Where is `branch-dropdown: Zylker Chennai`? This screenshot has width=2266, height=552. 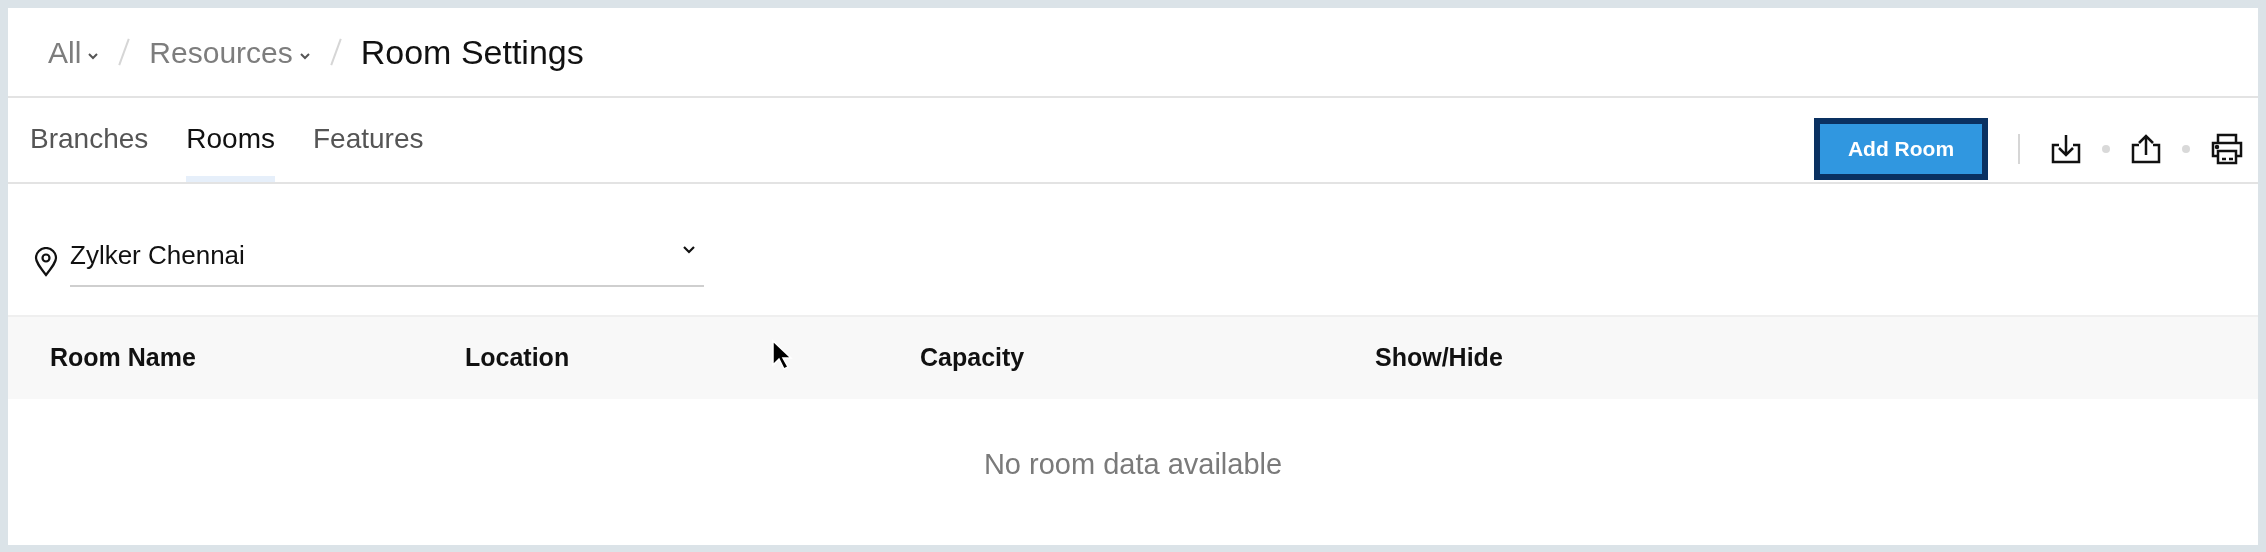
branch-dropdown: Zylker Chennai is located at coordinates (387, 261).